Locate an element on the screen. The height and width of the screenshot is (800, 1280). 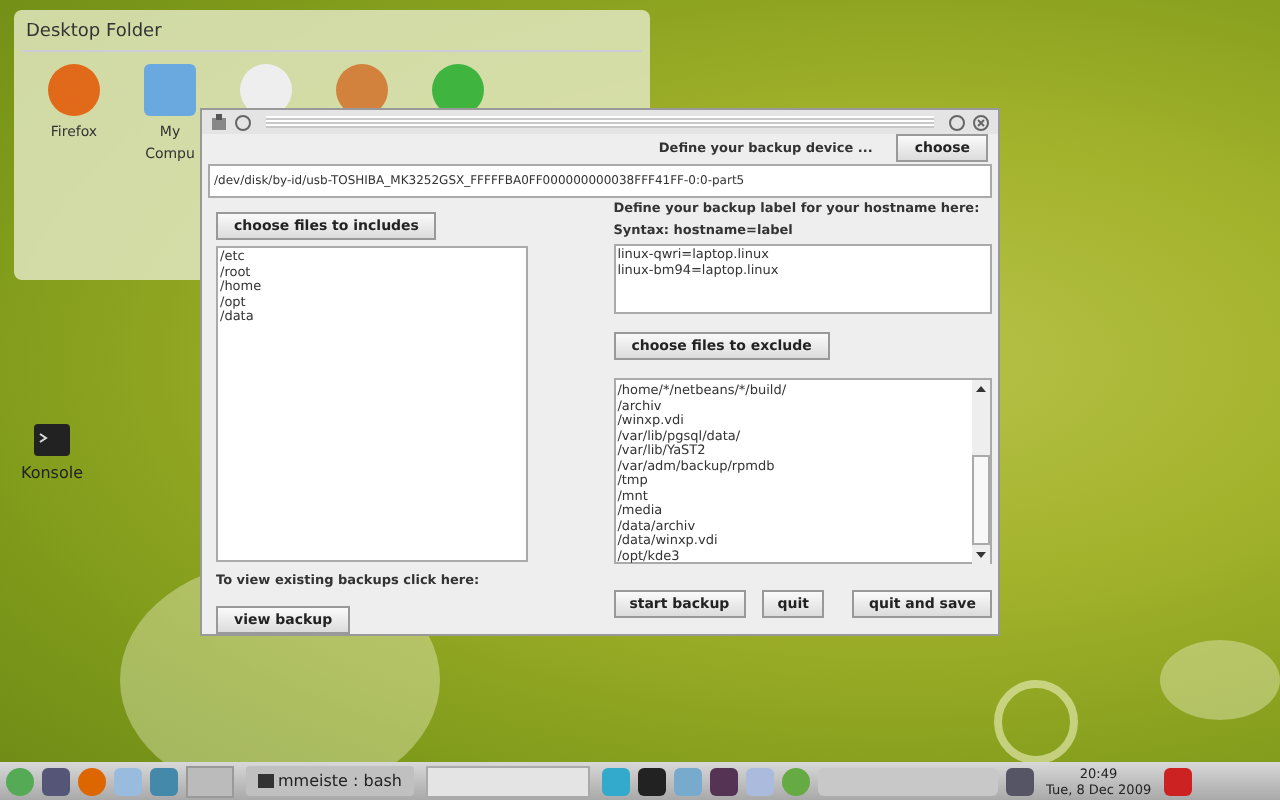
panel-title: Desktop Folder is located at coordinates (332, 35).